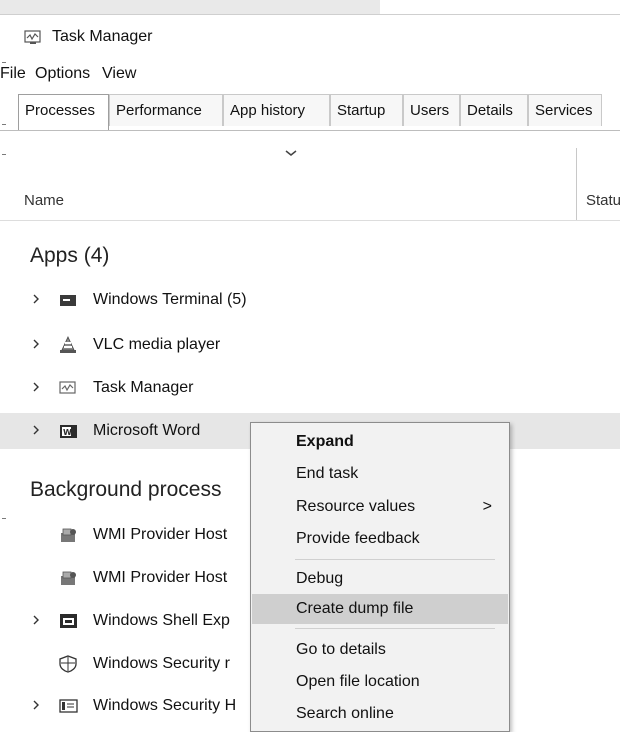  Describe the element at coordinates (345, 713) in the screenshot. I see `menu-item-label: Search online` at that location.